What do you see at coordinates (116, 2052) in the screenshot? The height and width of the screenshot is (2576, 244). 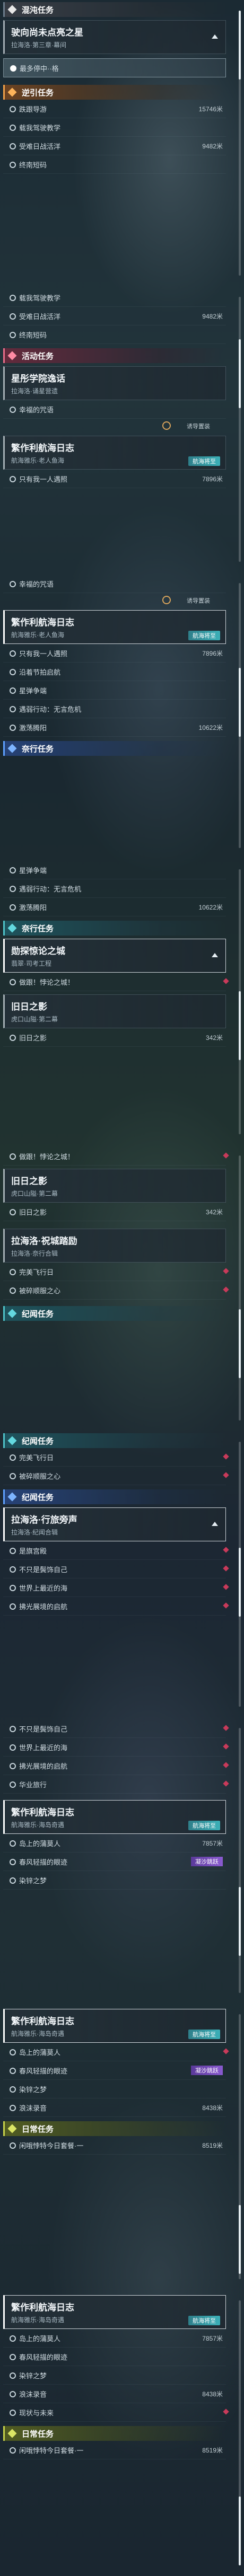 I see `objective-item: 岛上的蒲莫人` at bounding box center [116, 2052].